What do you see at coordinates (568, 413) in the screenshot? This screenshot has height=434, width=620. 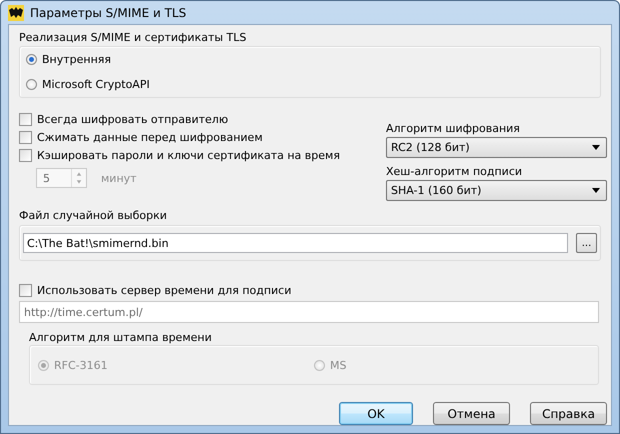 I see `dialog-button: Справка` at bounding box center [568, 413].